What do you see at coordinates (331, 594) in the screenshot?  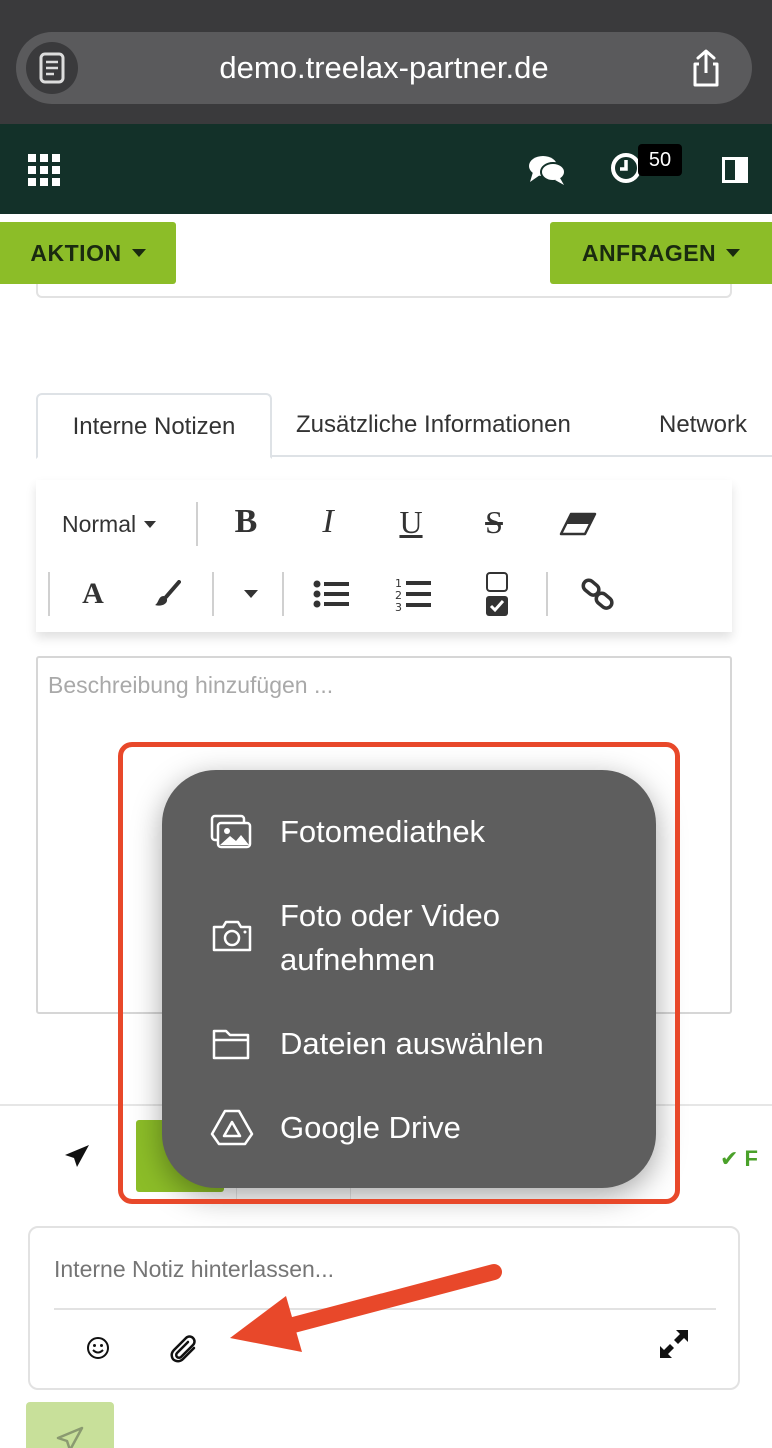 I see `bullet-list-icon` at bounding box center [331, 594].